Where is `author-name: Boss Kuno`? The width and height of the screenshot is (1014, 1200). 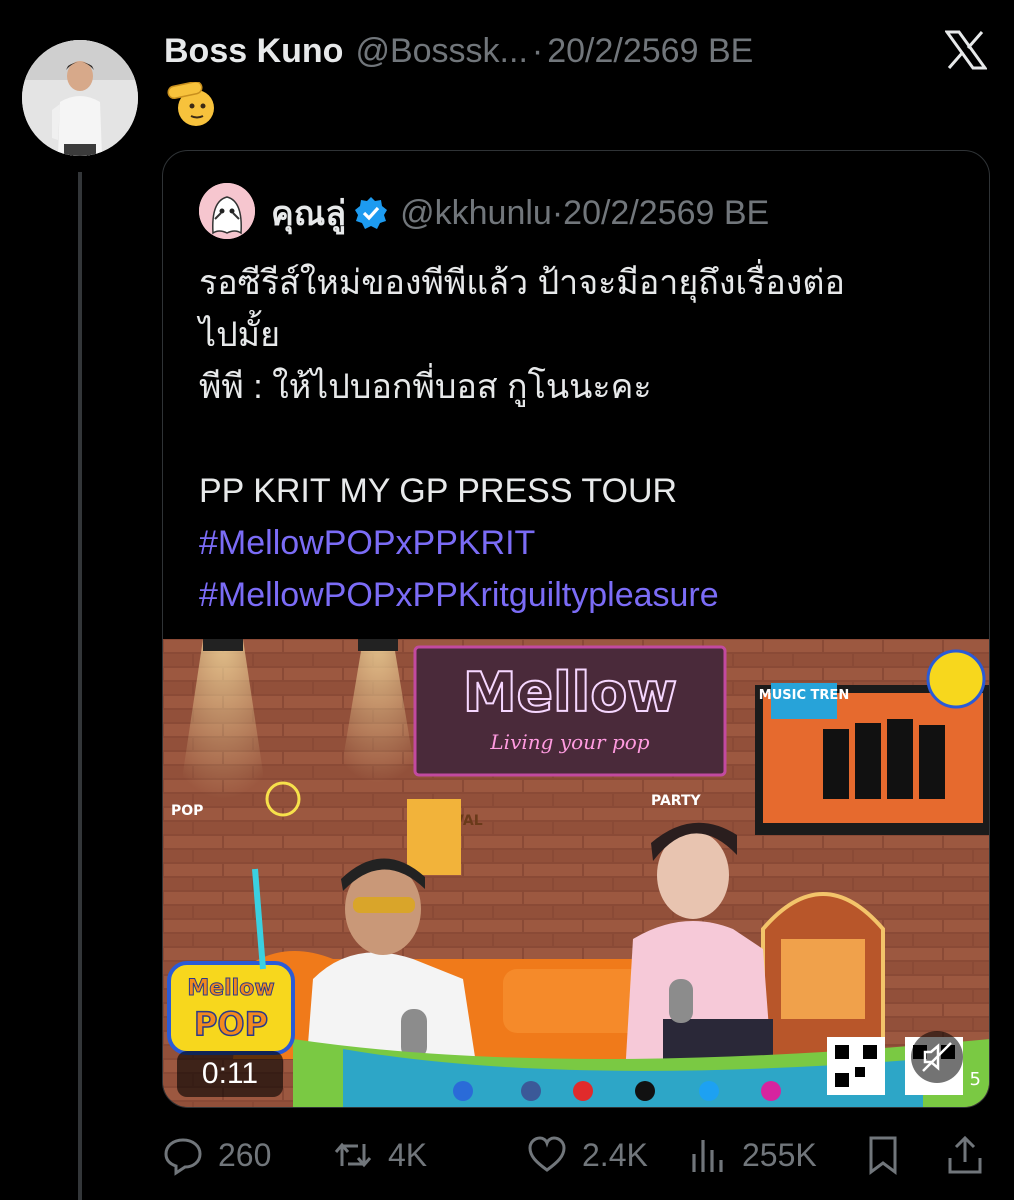 author-name: Boss Kuno is located at coordinates (253, 51).